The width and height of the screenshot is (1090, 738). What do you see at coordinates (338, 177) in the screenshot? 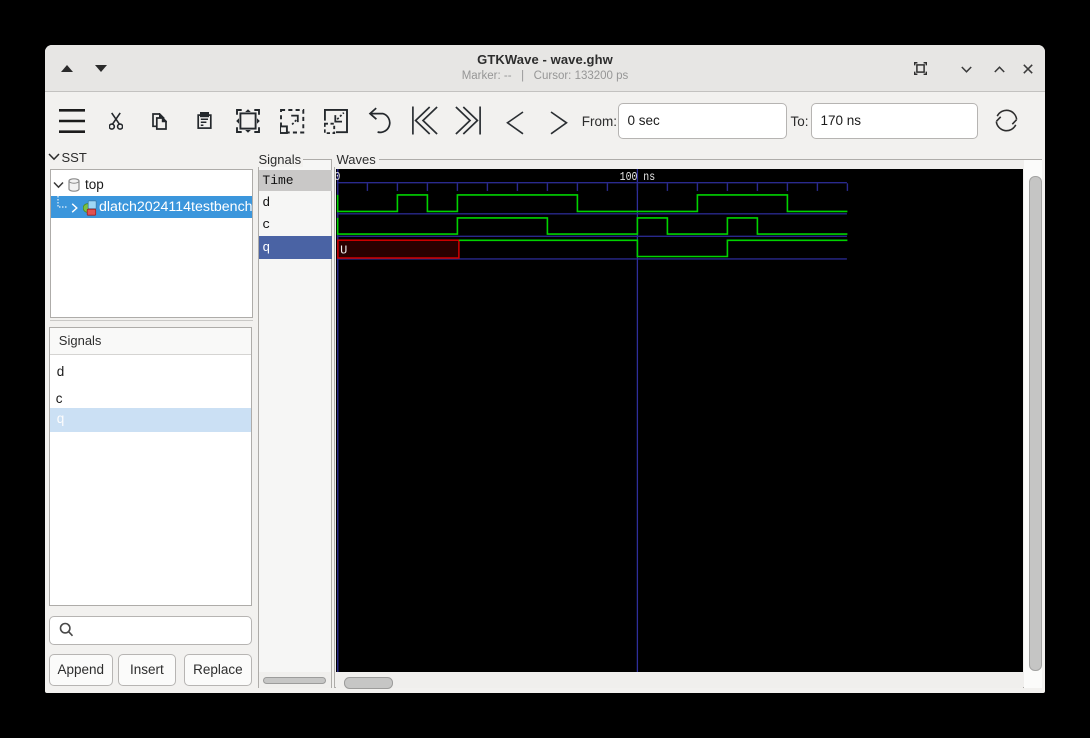
I see `svg-text: 0` at bounding box center [338, 177].